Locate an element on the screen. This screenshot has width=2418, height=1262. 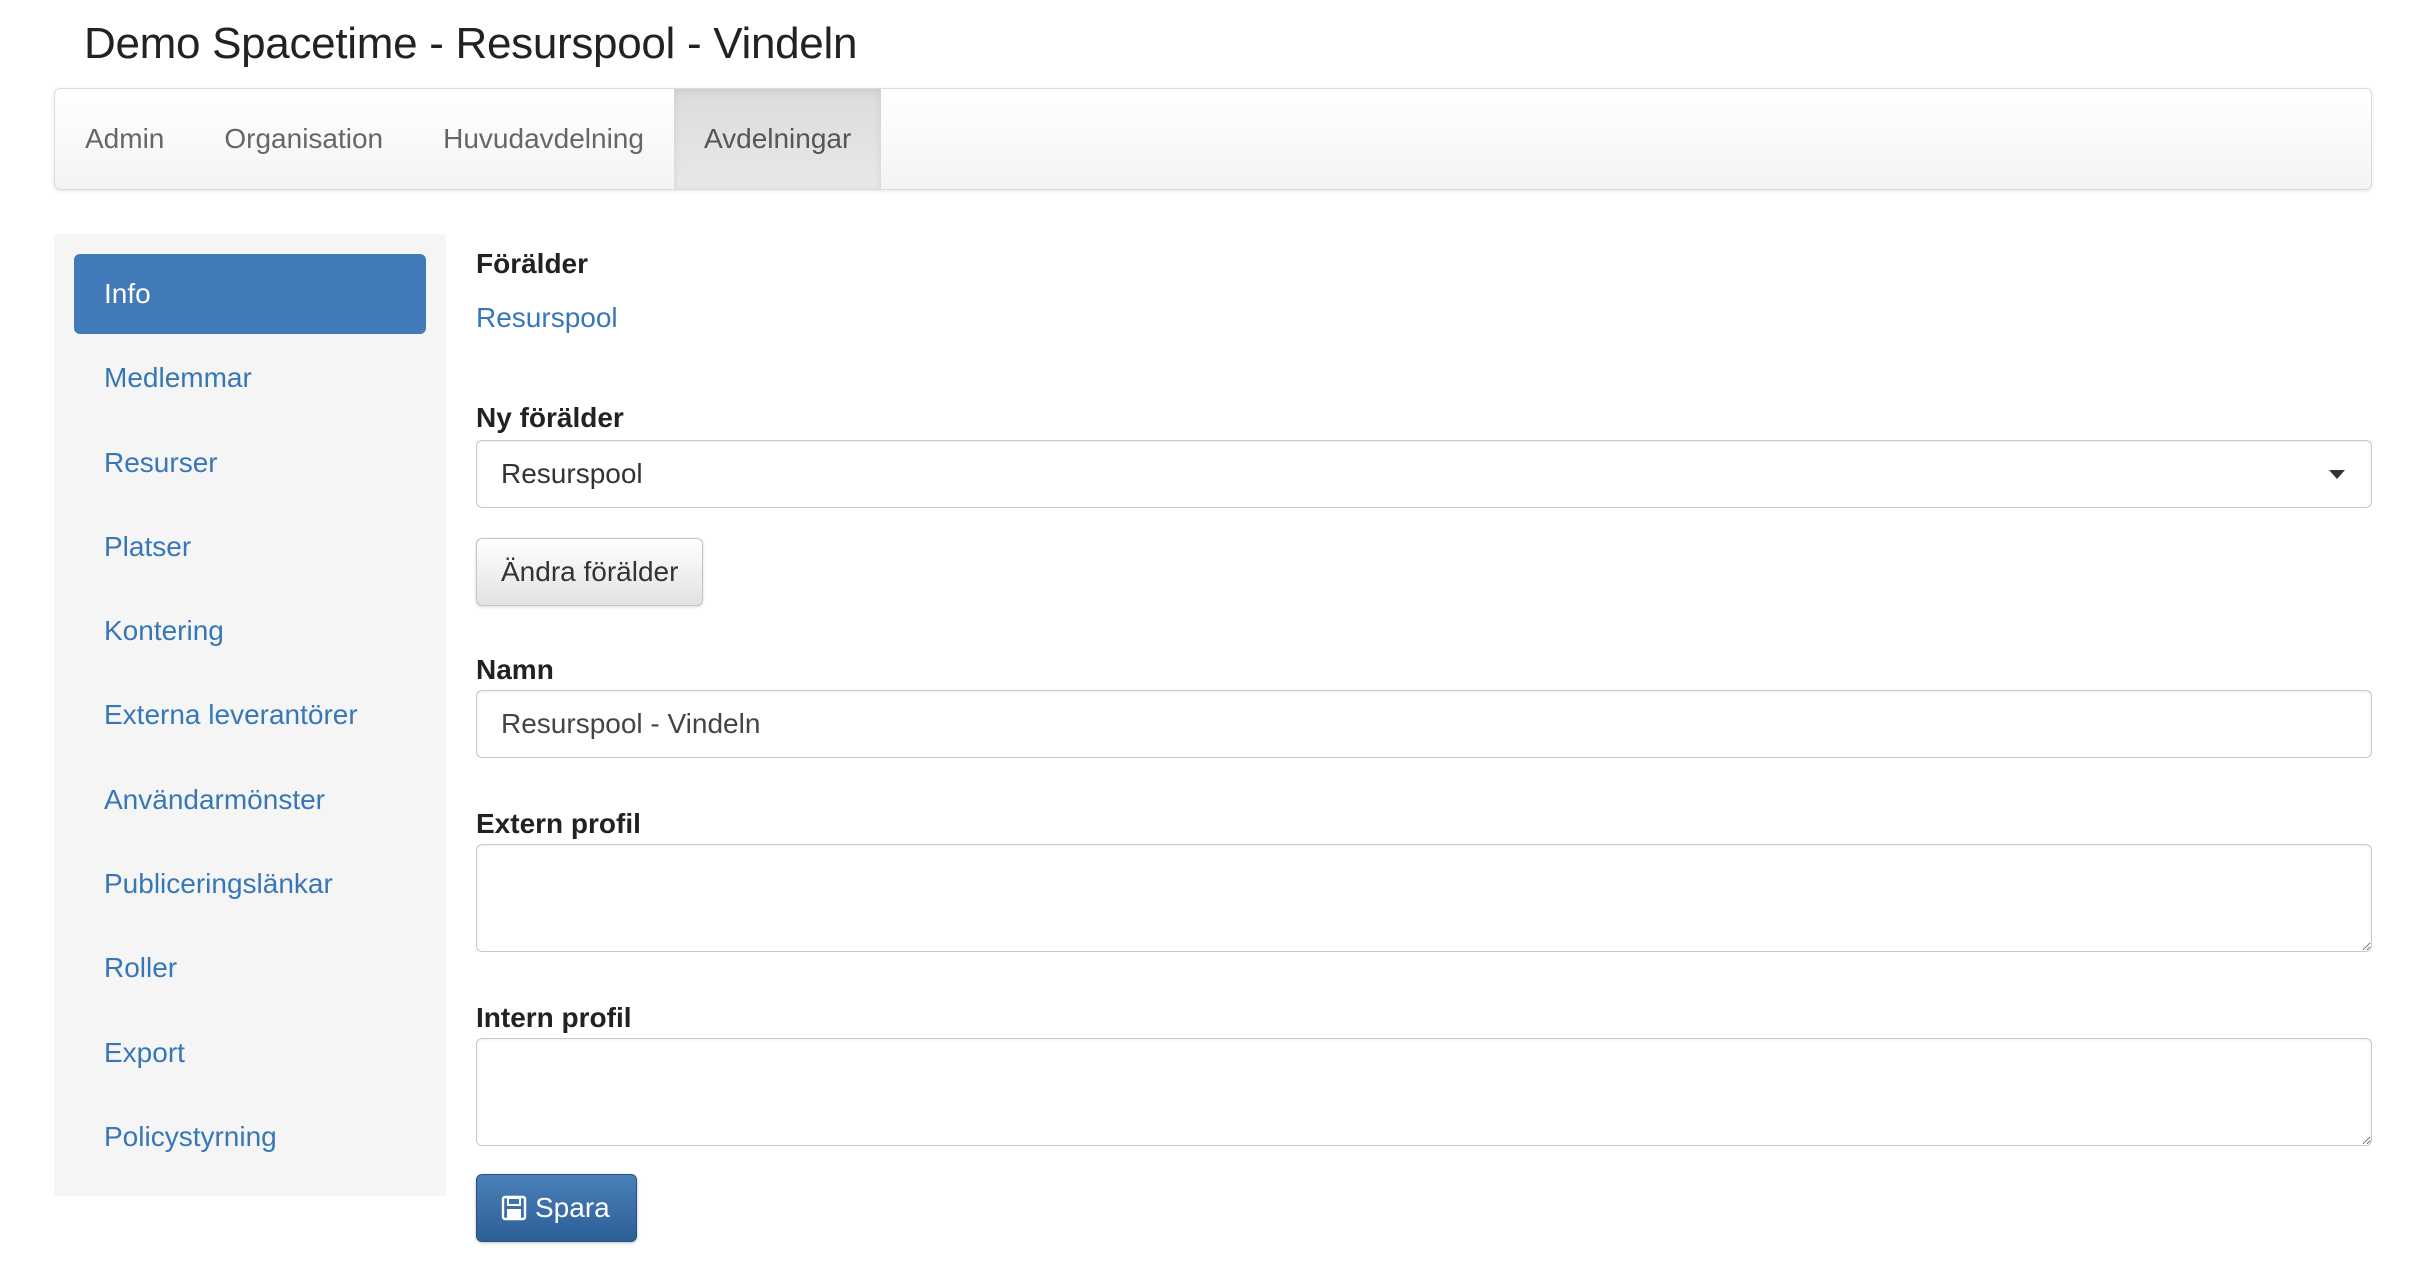
nav-avdelningar: Avdelningar is located at coordinates (777, 139).